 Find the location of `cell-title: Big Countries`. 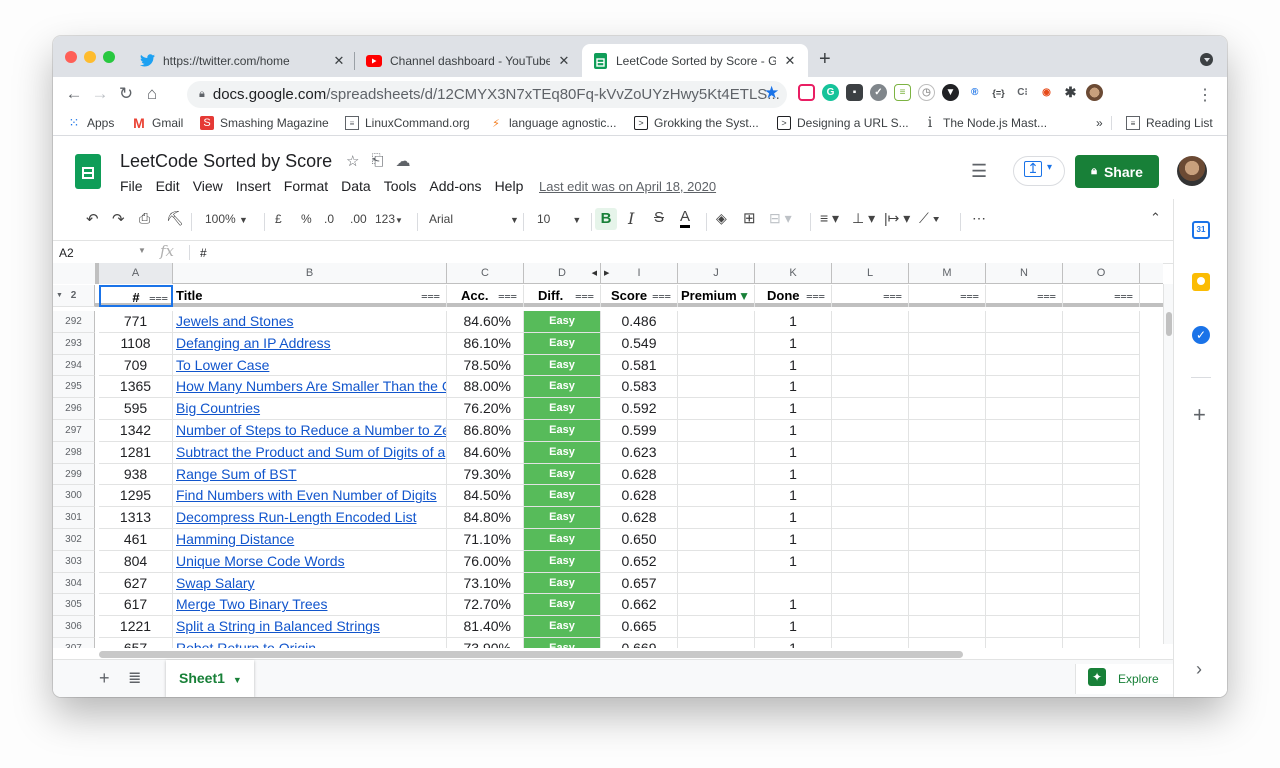

cell-title: Big Countries is located at coordinates (310, 409).